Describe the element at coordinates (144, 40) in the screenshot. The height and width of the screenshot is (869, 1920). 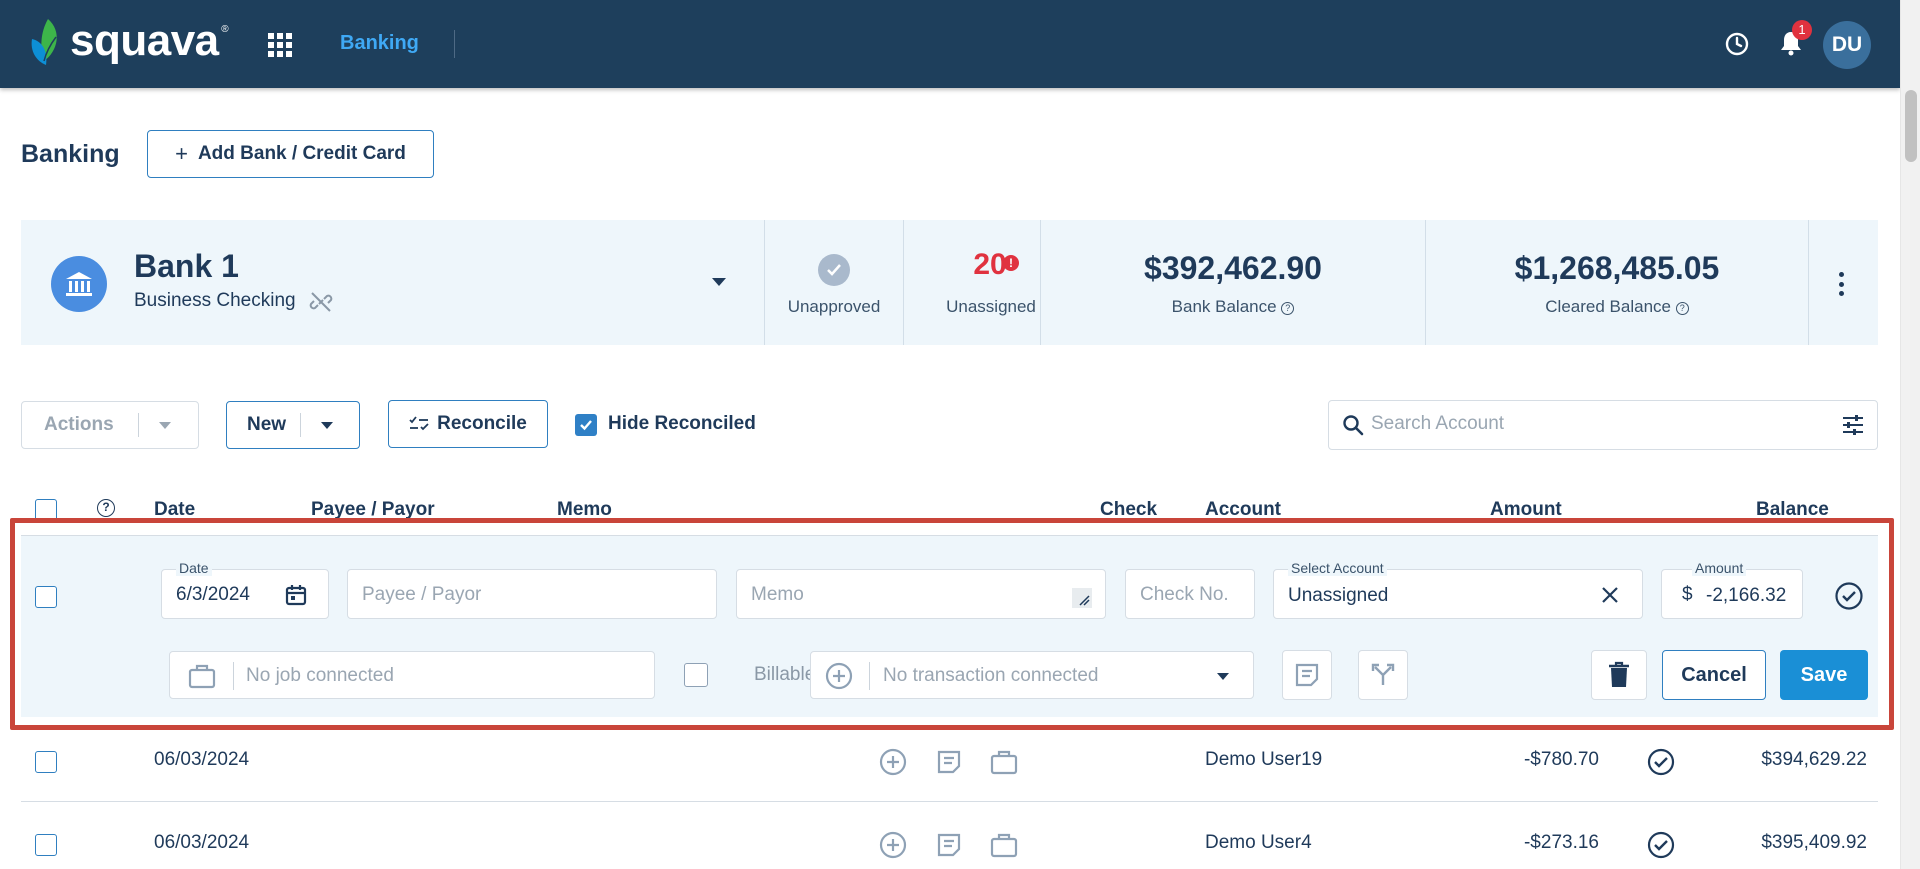
I see `brand-name: squava` at that location.